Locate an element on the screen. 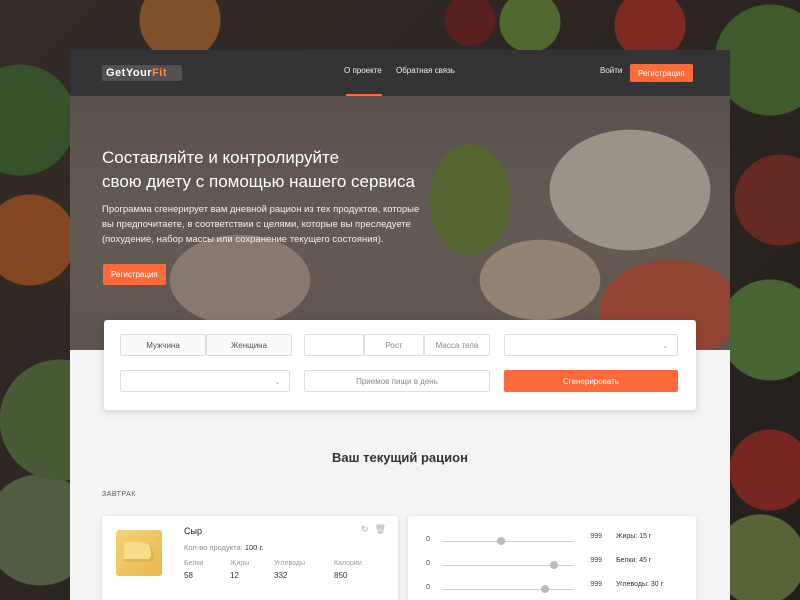  logo: GetYourFit is located at coordinates (142, 73).